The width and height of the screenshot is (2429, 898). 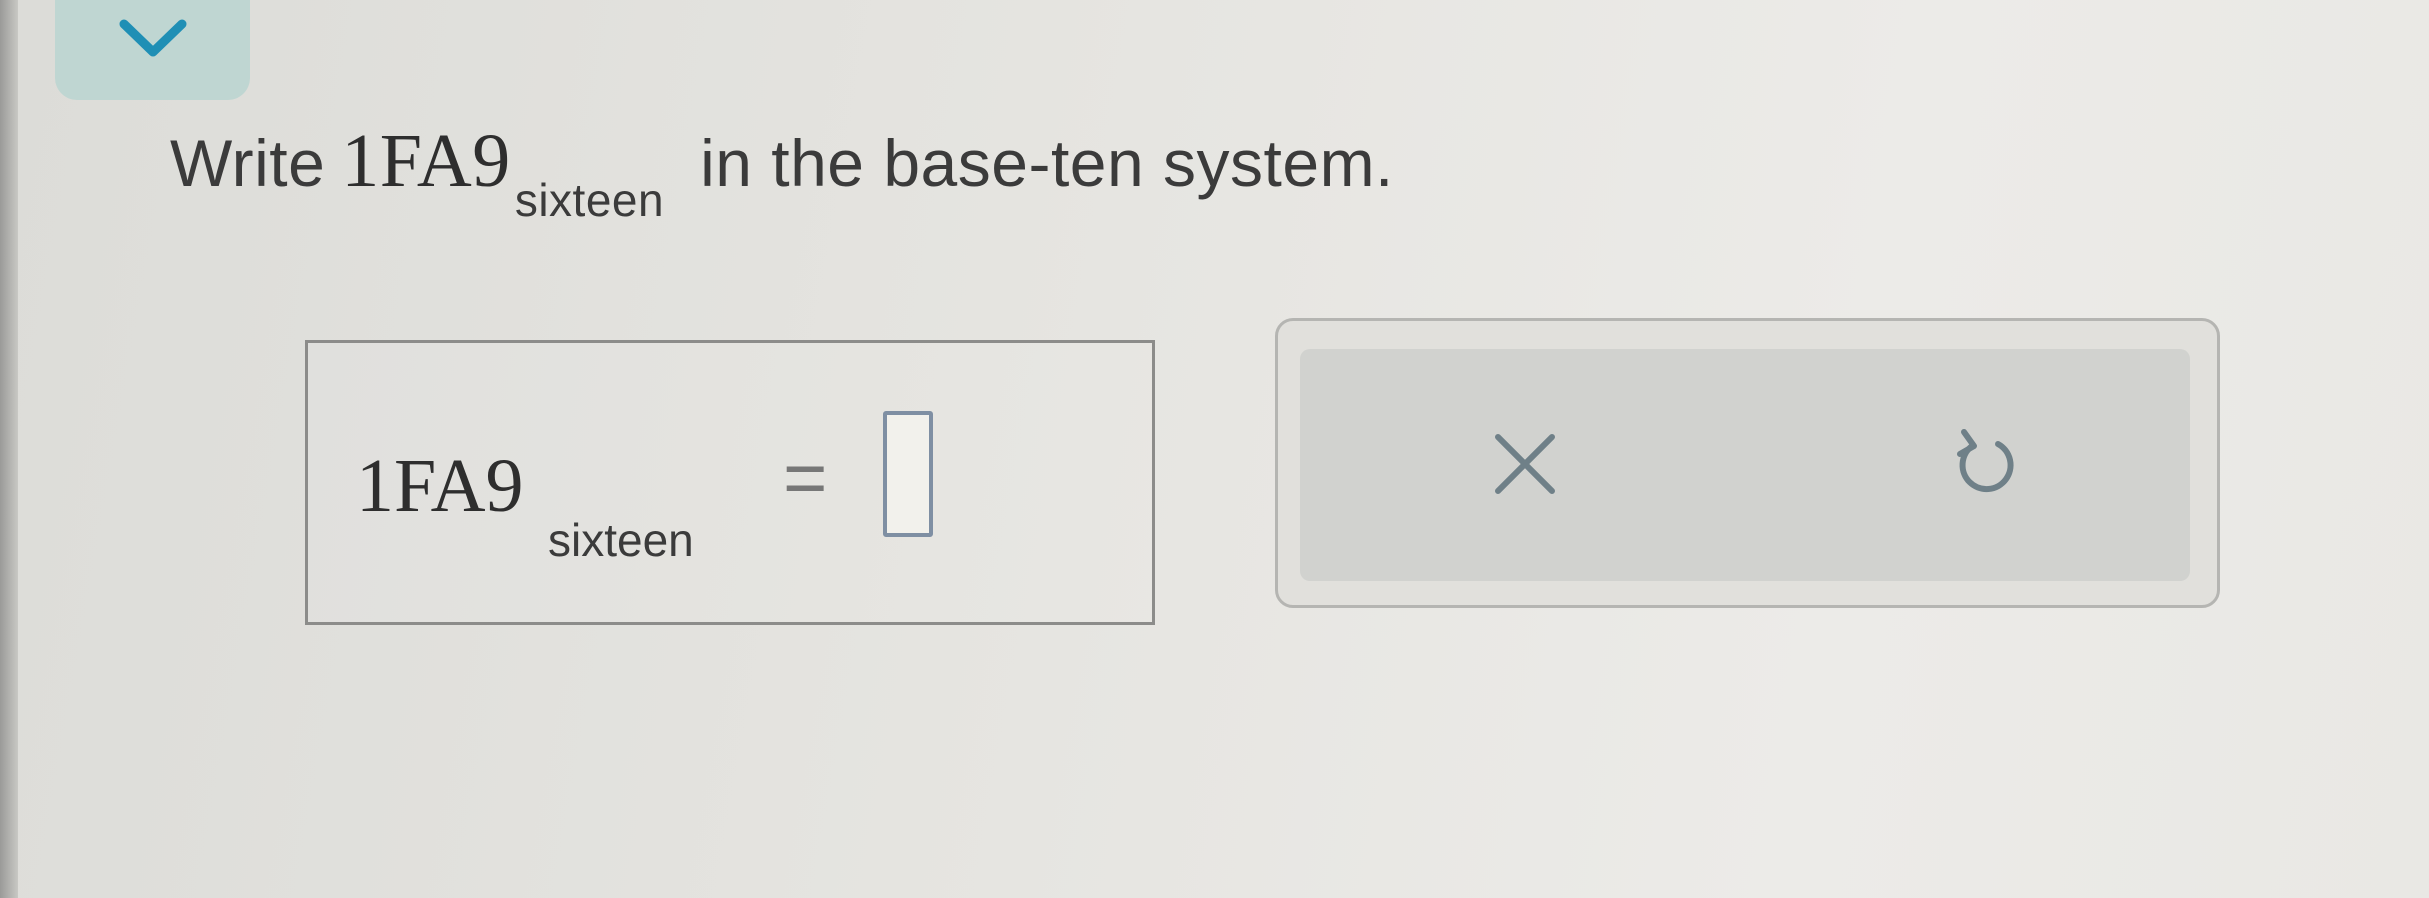 I want to click on close-icon, so click(x=1525, y=464).